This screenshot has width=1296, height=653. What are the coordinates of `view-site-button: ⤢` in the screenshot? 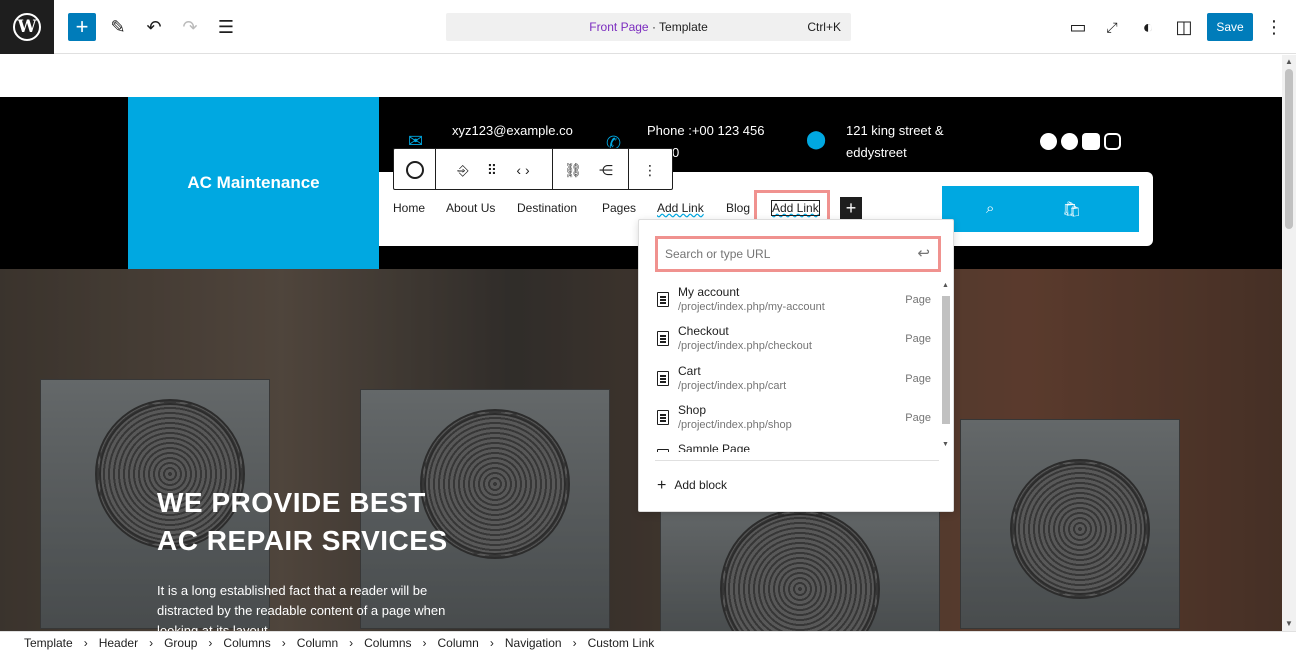 It's located at (1112, 27).